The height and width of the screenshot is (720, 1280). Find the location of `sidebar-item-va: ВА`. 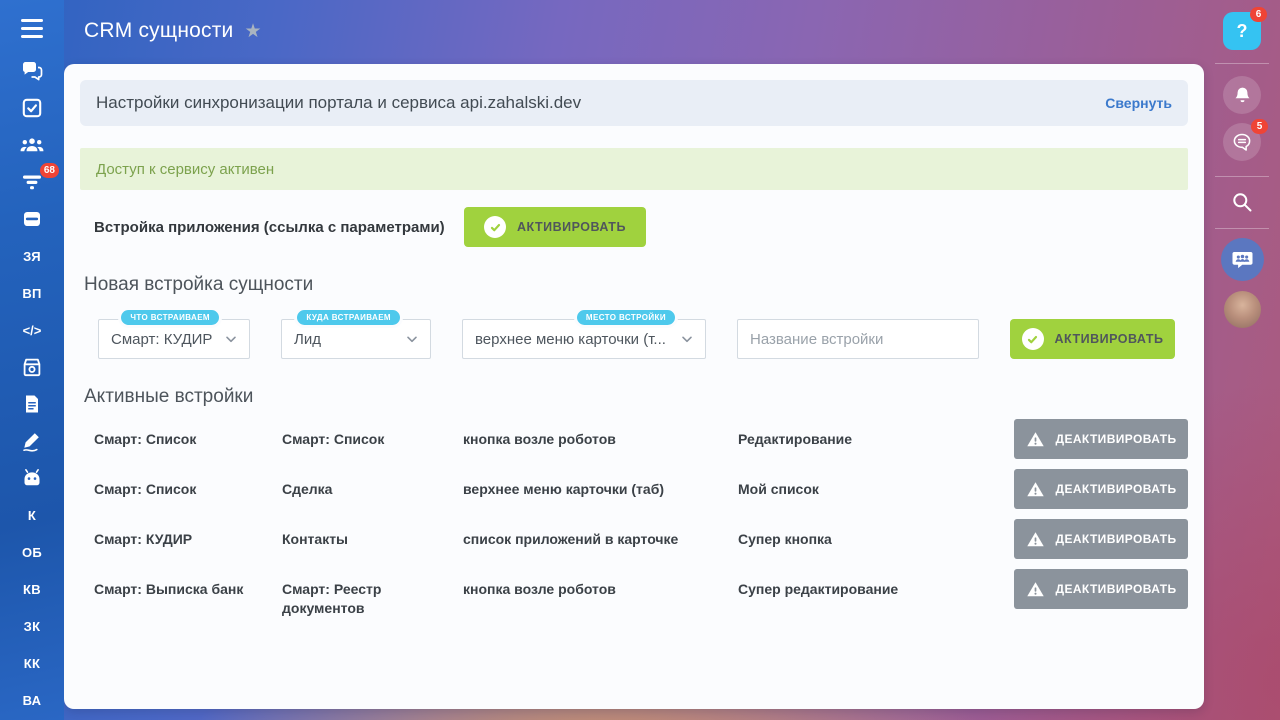

sidebar-item-va: ВА is located at coordinates (32, 700).